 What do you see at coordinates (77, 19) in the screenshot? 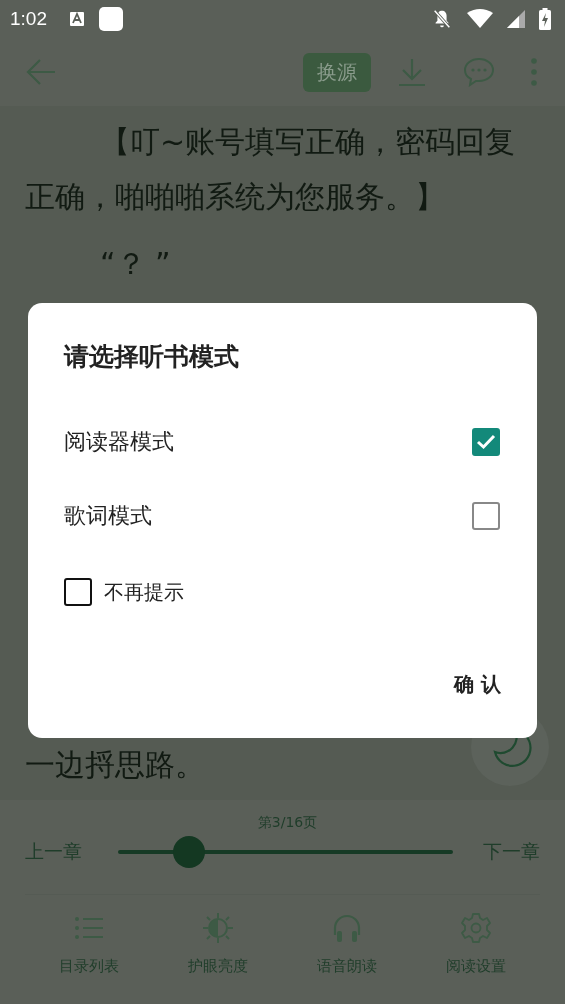
I see `keyboard-app-icon` at bounding box center [77, 19].